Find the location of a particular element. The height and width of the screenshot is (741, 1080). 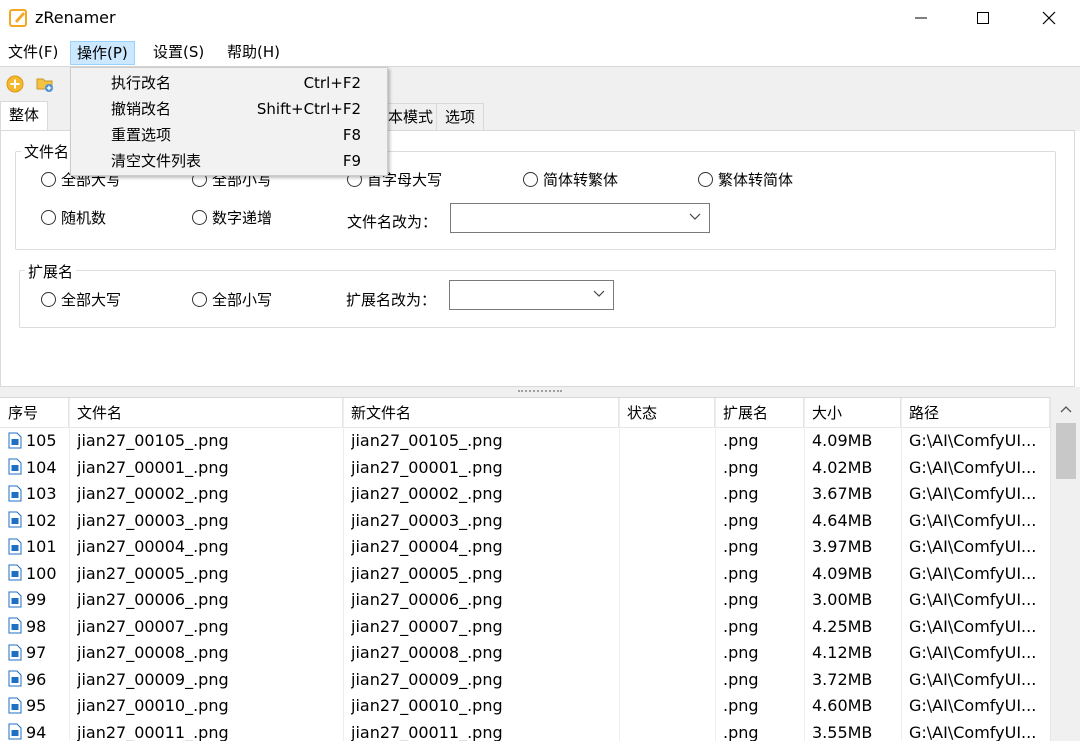

menu-bar: 文件(F) 操作(P) 设置(S) 帮助(H) is located at coordinates (540, 52).